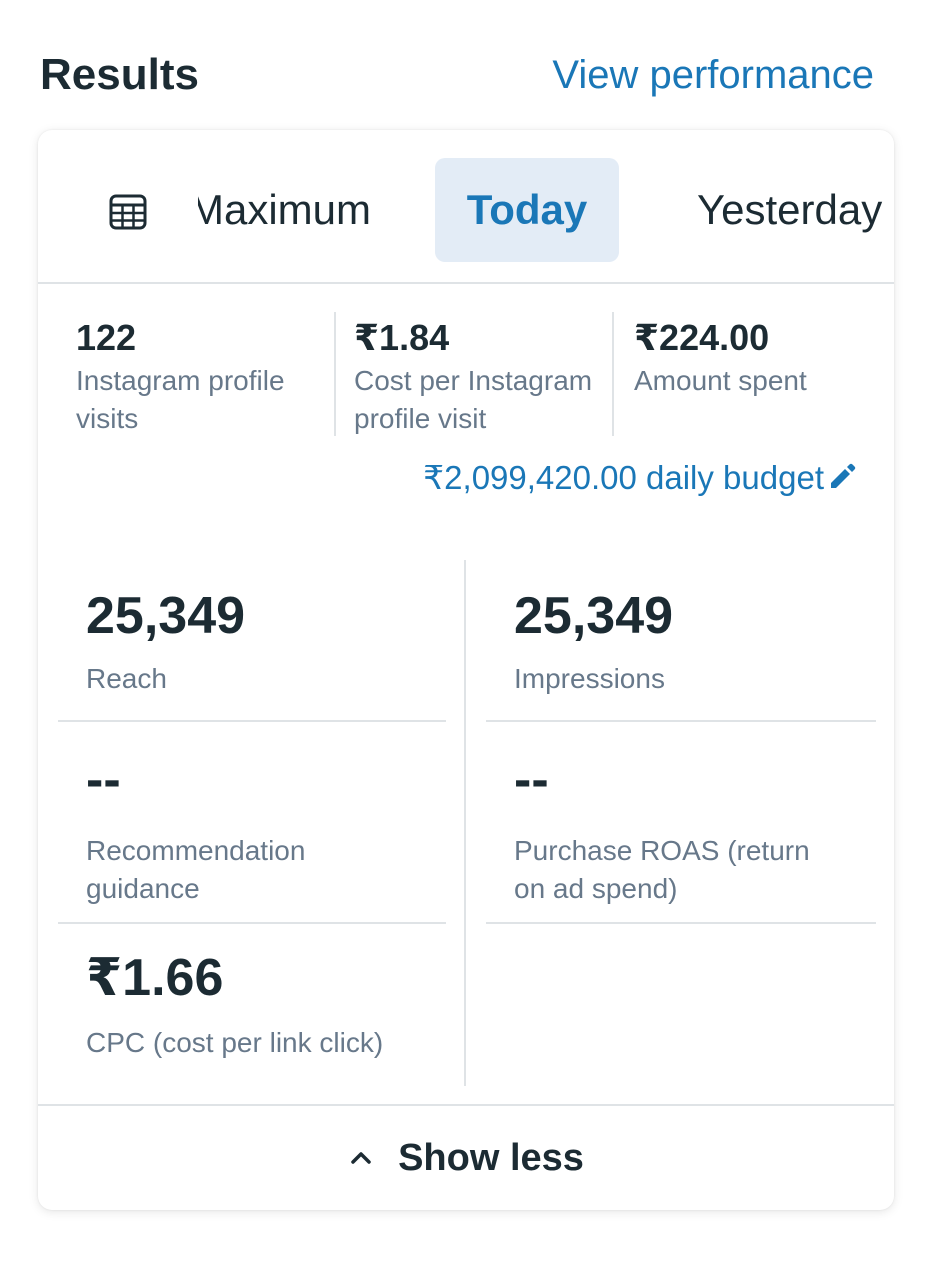 This screenshot has width=932, height=1280. I want to click on summary-cost-per-visit: ₹1.84 Cost per Instagram profile visit, so click(473, 374).